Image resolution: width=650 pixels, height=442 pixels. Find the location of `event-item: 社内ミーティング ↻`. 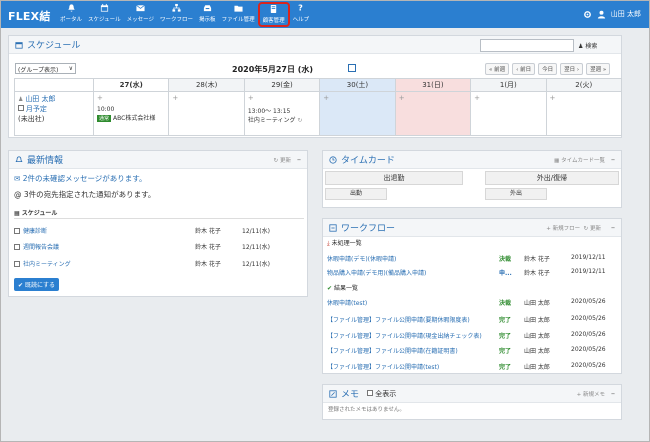

event-item: 社内ミーティング ↻ is located at coordinates (282, 119).